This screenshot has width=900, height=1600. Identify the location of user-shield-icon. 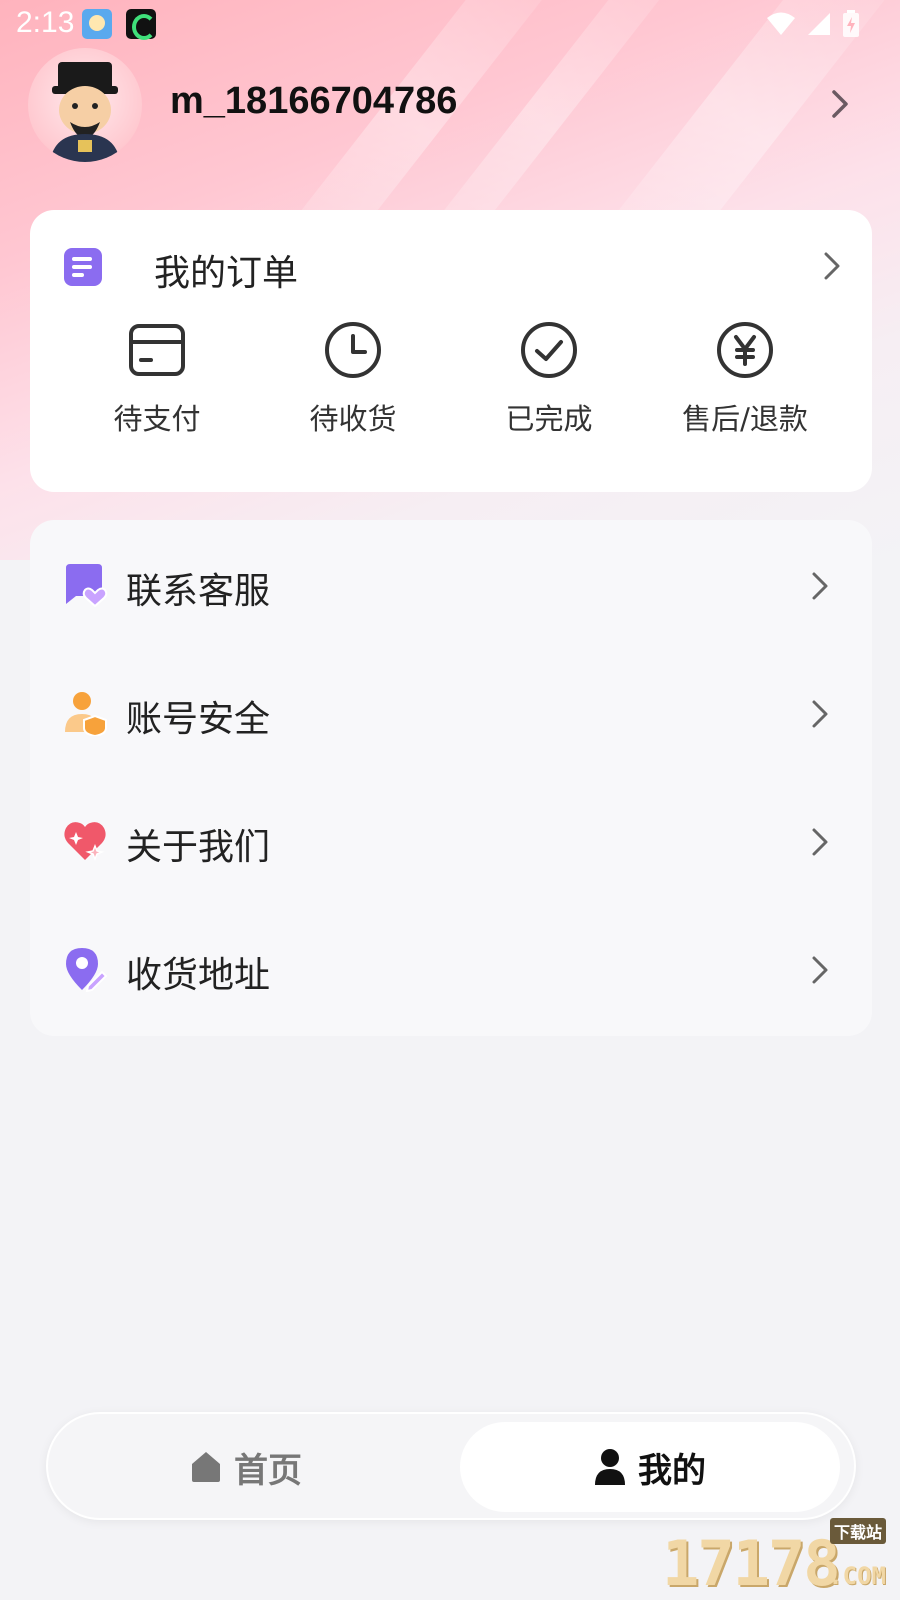
(86, 714).